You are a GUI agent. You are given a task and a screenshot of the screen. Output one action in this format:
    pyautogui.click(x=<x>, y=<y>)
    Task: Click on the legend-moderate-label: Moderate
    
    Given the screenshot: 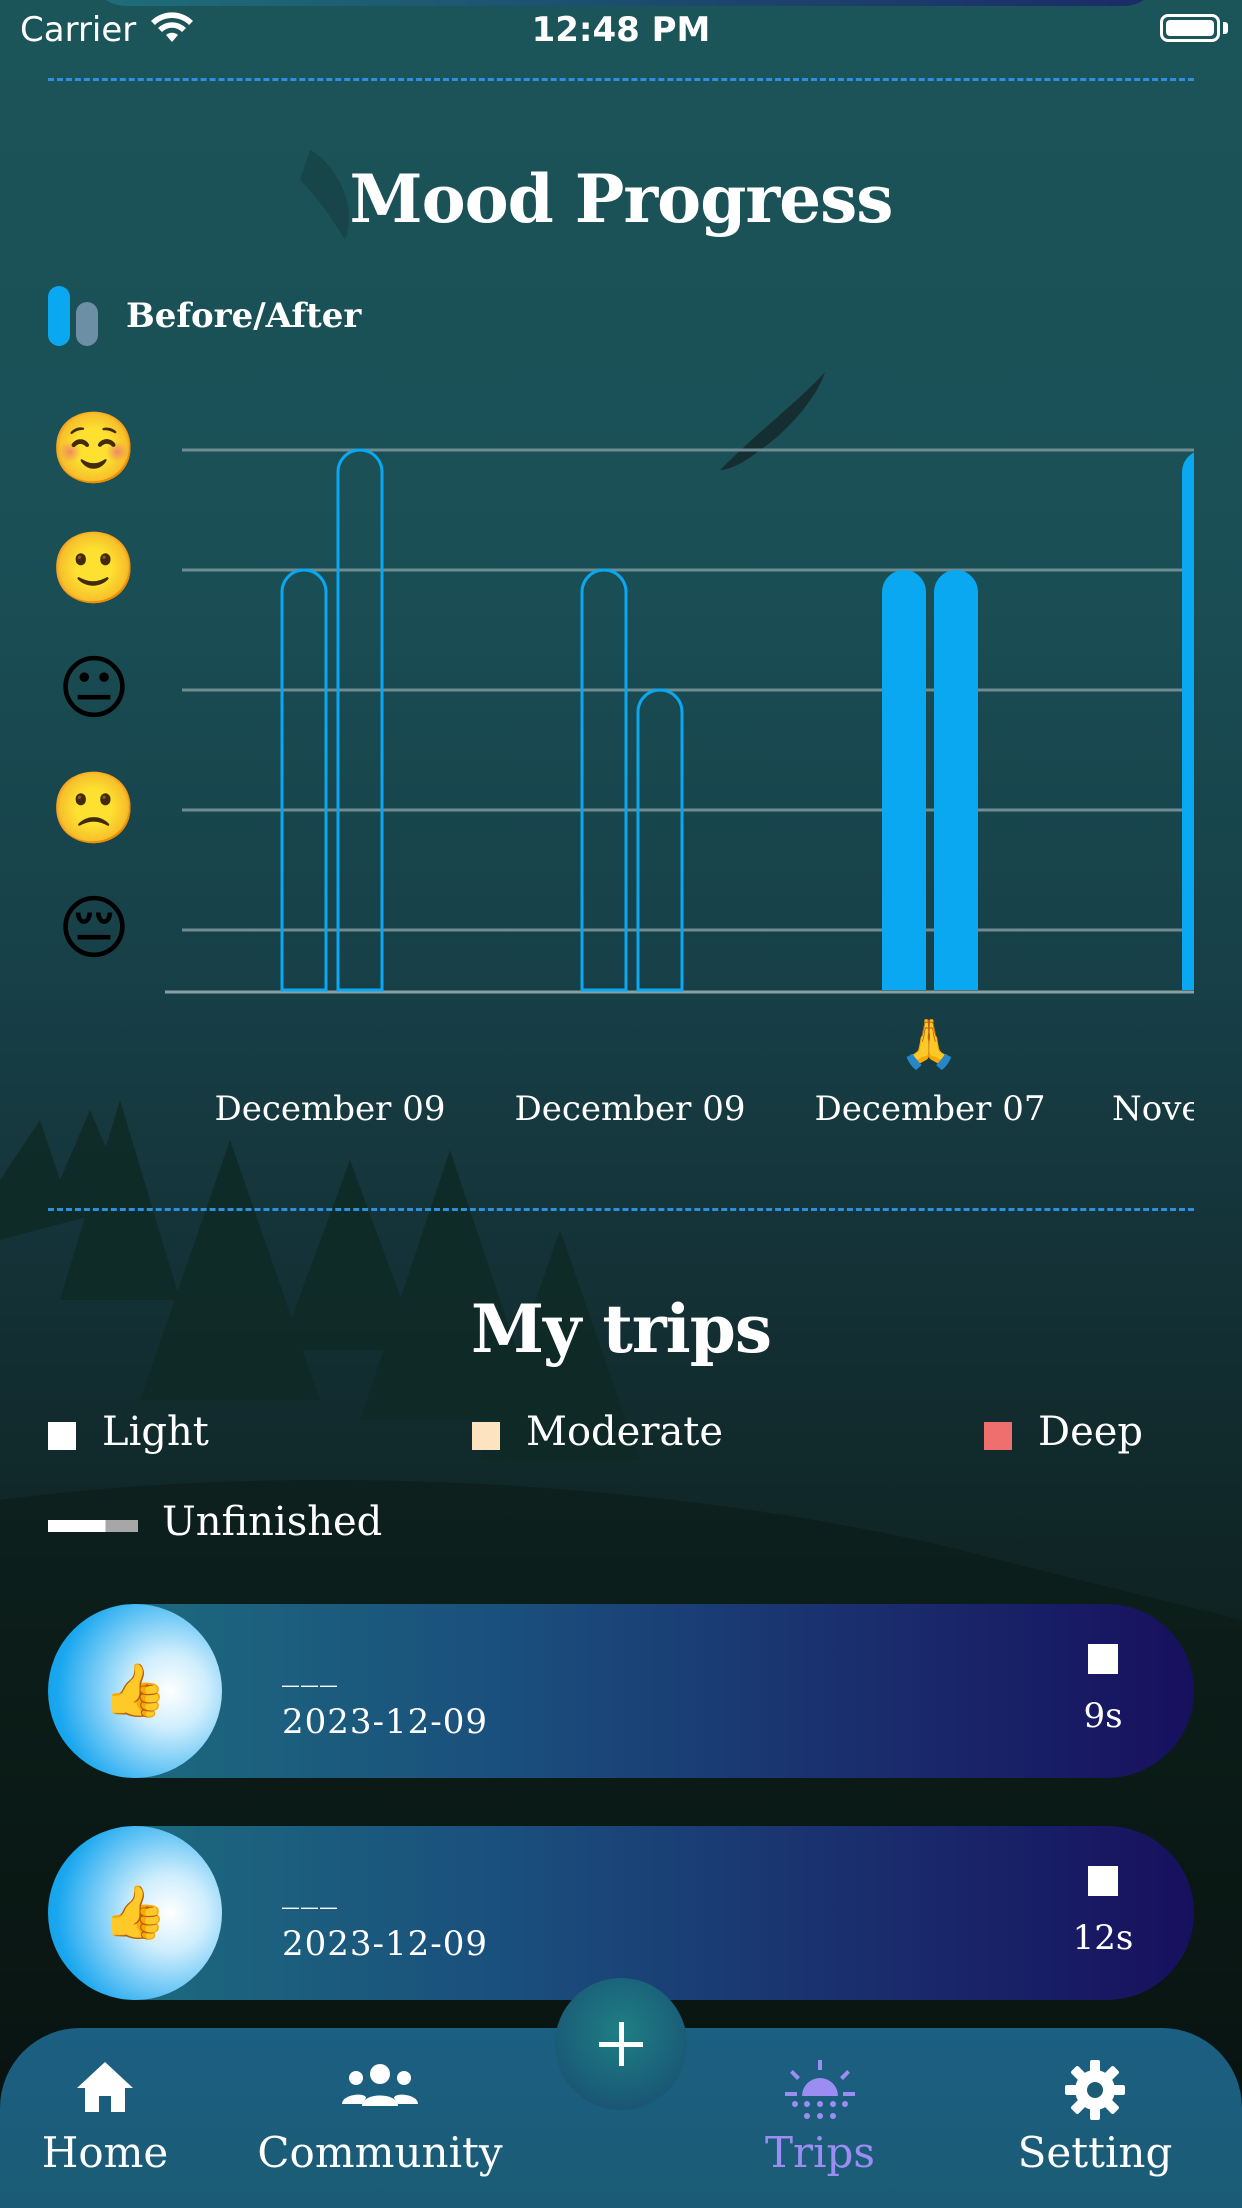 What is the action you would take?
    pyautogui.click(x=625, y=1432)
    